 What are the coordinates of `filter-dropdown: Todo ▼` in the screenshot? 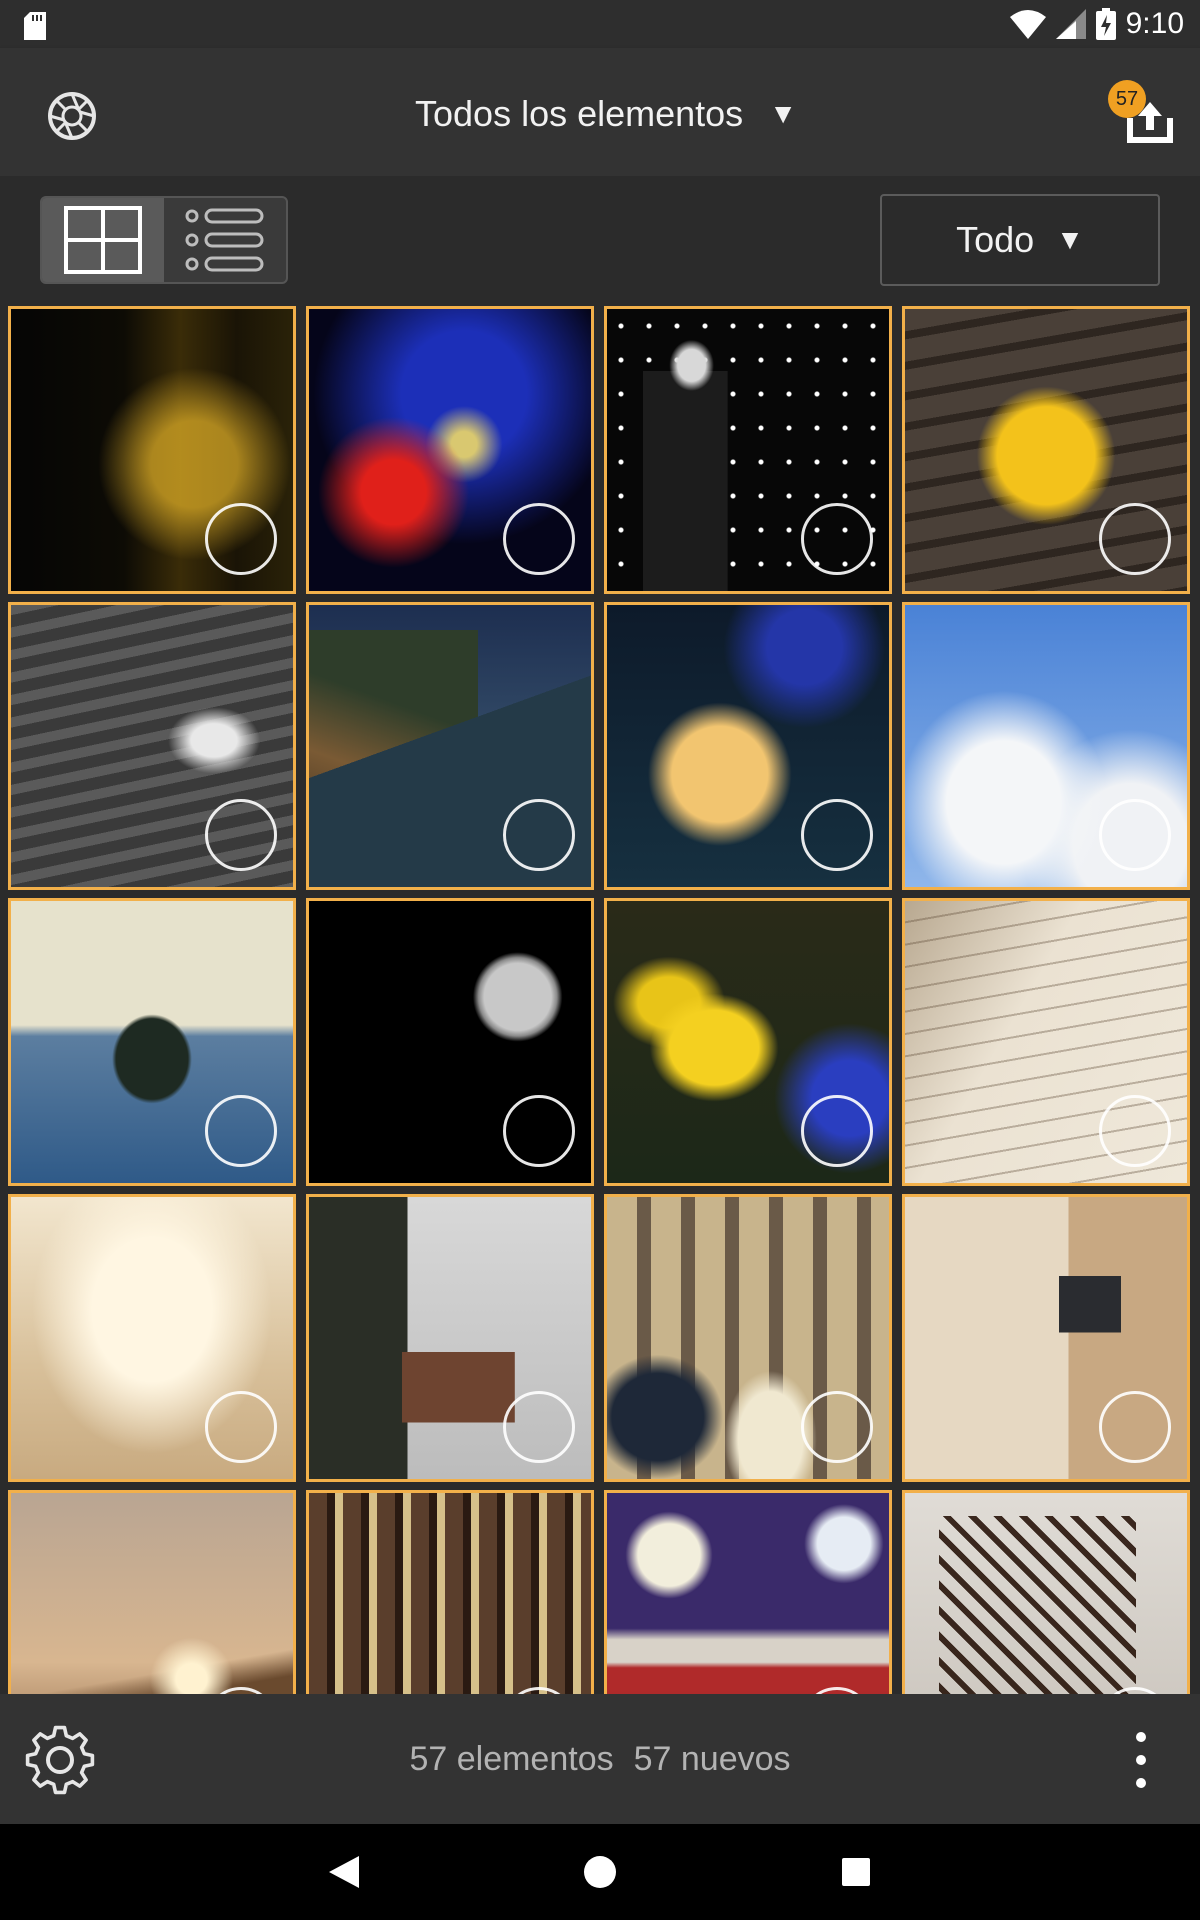 It's located at (1020, 240).